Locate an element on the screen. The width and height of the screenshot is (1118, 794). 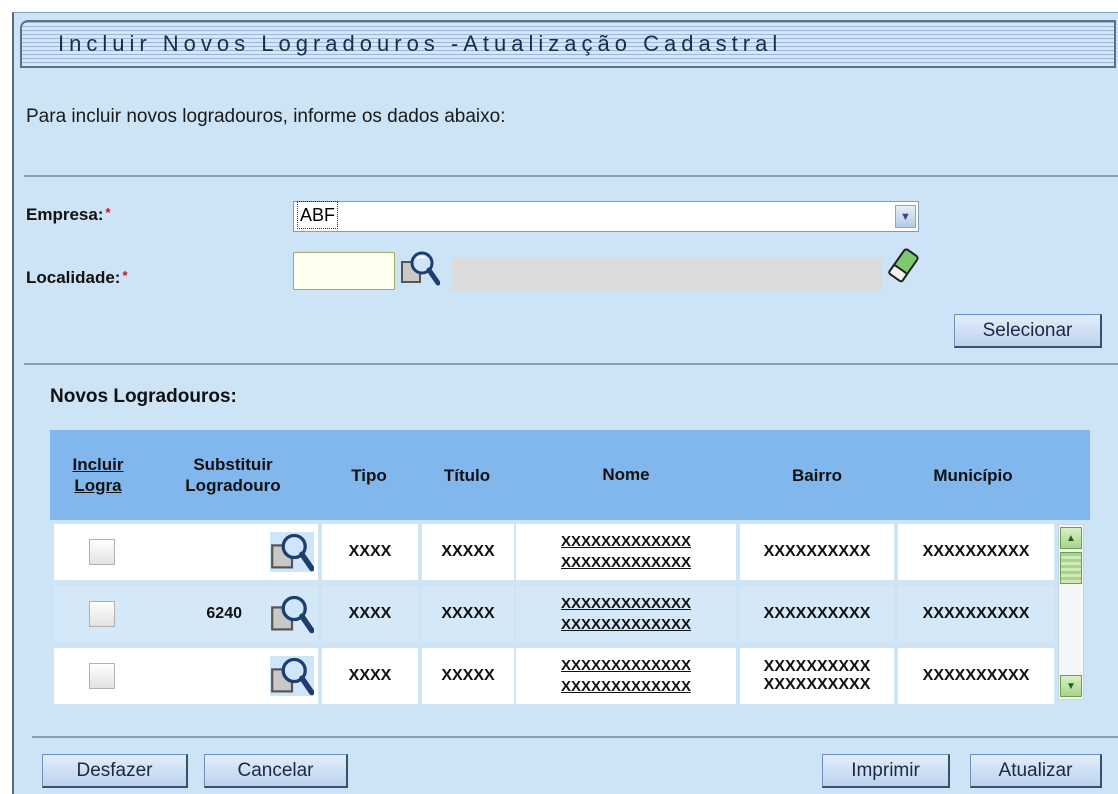
localidade-label: Localidade: * is located at coordinates (77, 277).